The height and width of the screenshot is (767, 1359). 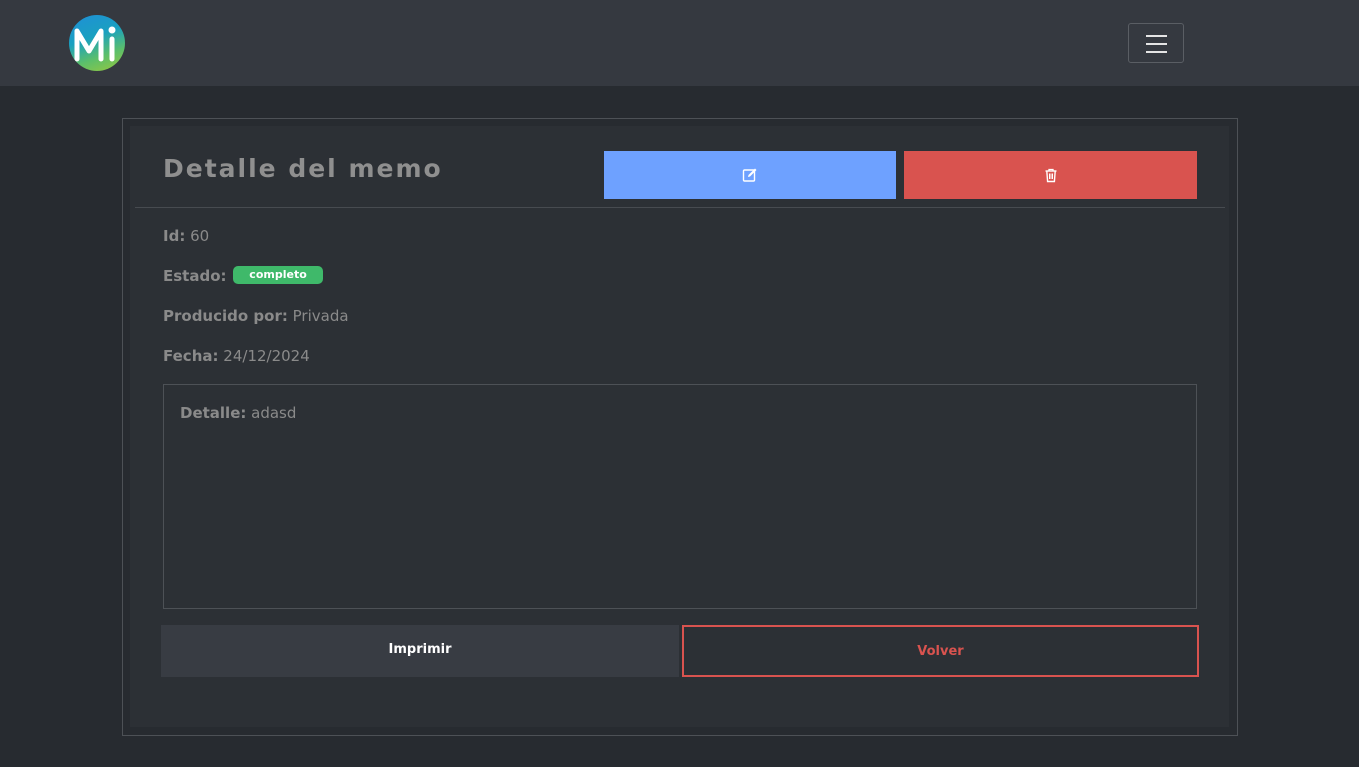 What do you see at coordinates (266, 356) in the screenshot?
I see `field-fecha-value: 24/12/2024` at bounding box center [266, 356].